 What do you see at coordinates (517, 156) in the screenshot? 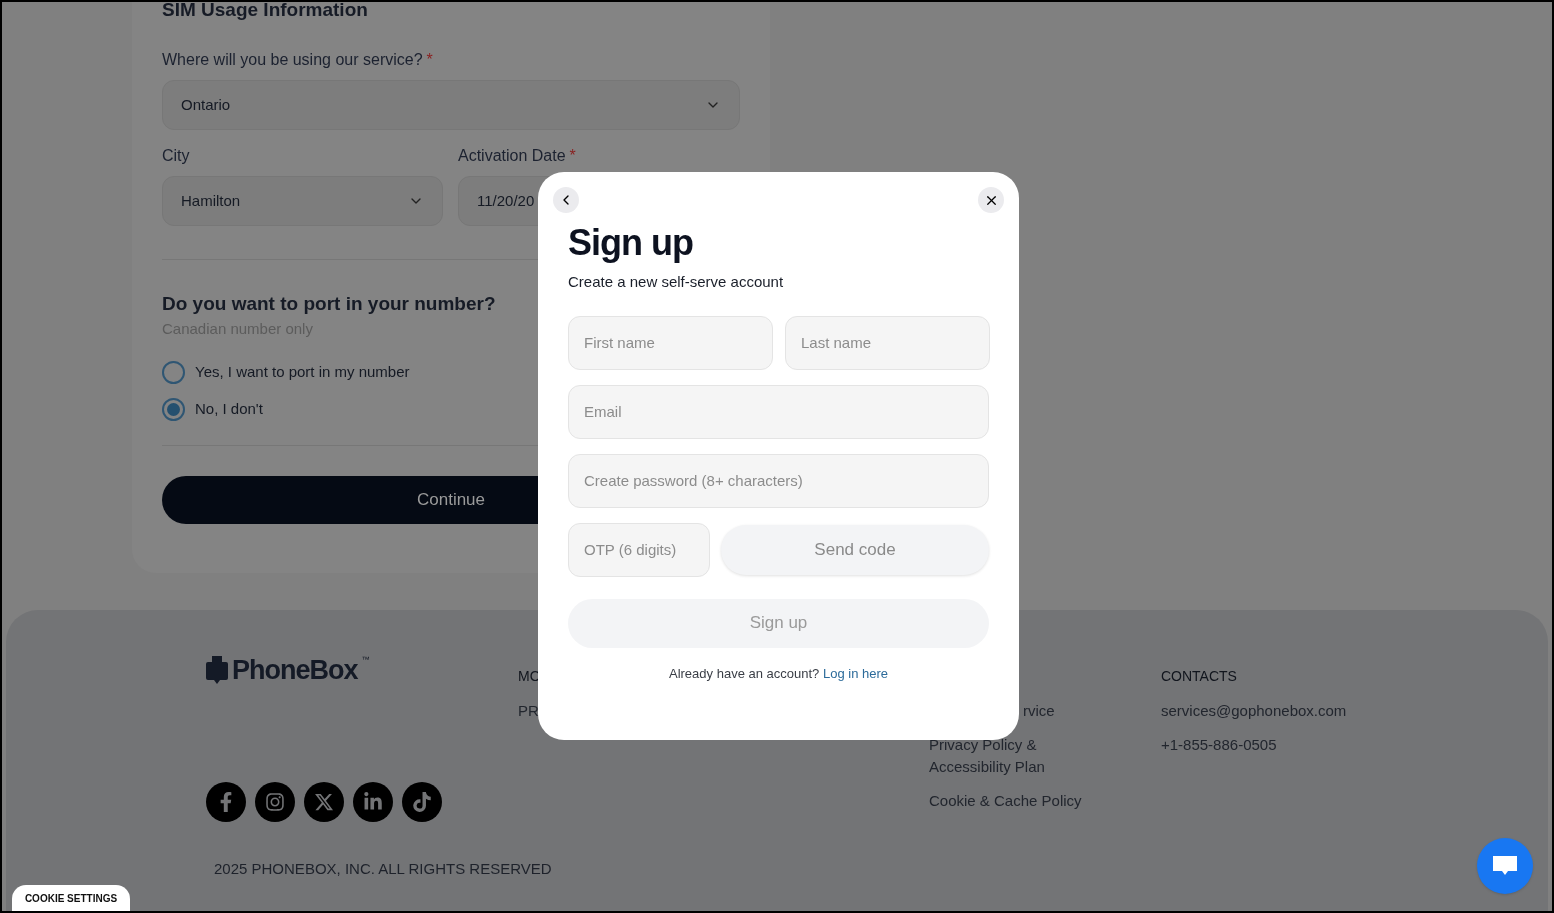
I see `field-label: Activation Date *` at bounding box center [517, 156].